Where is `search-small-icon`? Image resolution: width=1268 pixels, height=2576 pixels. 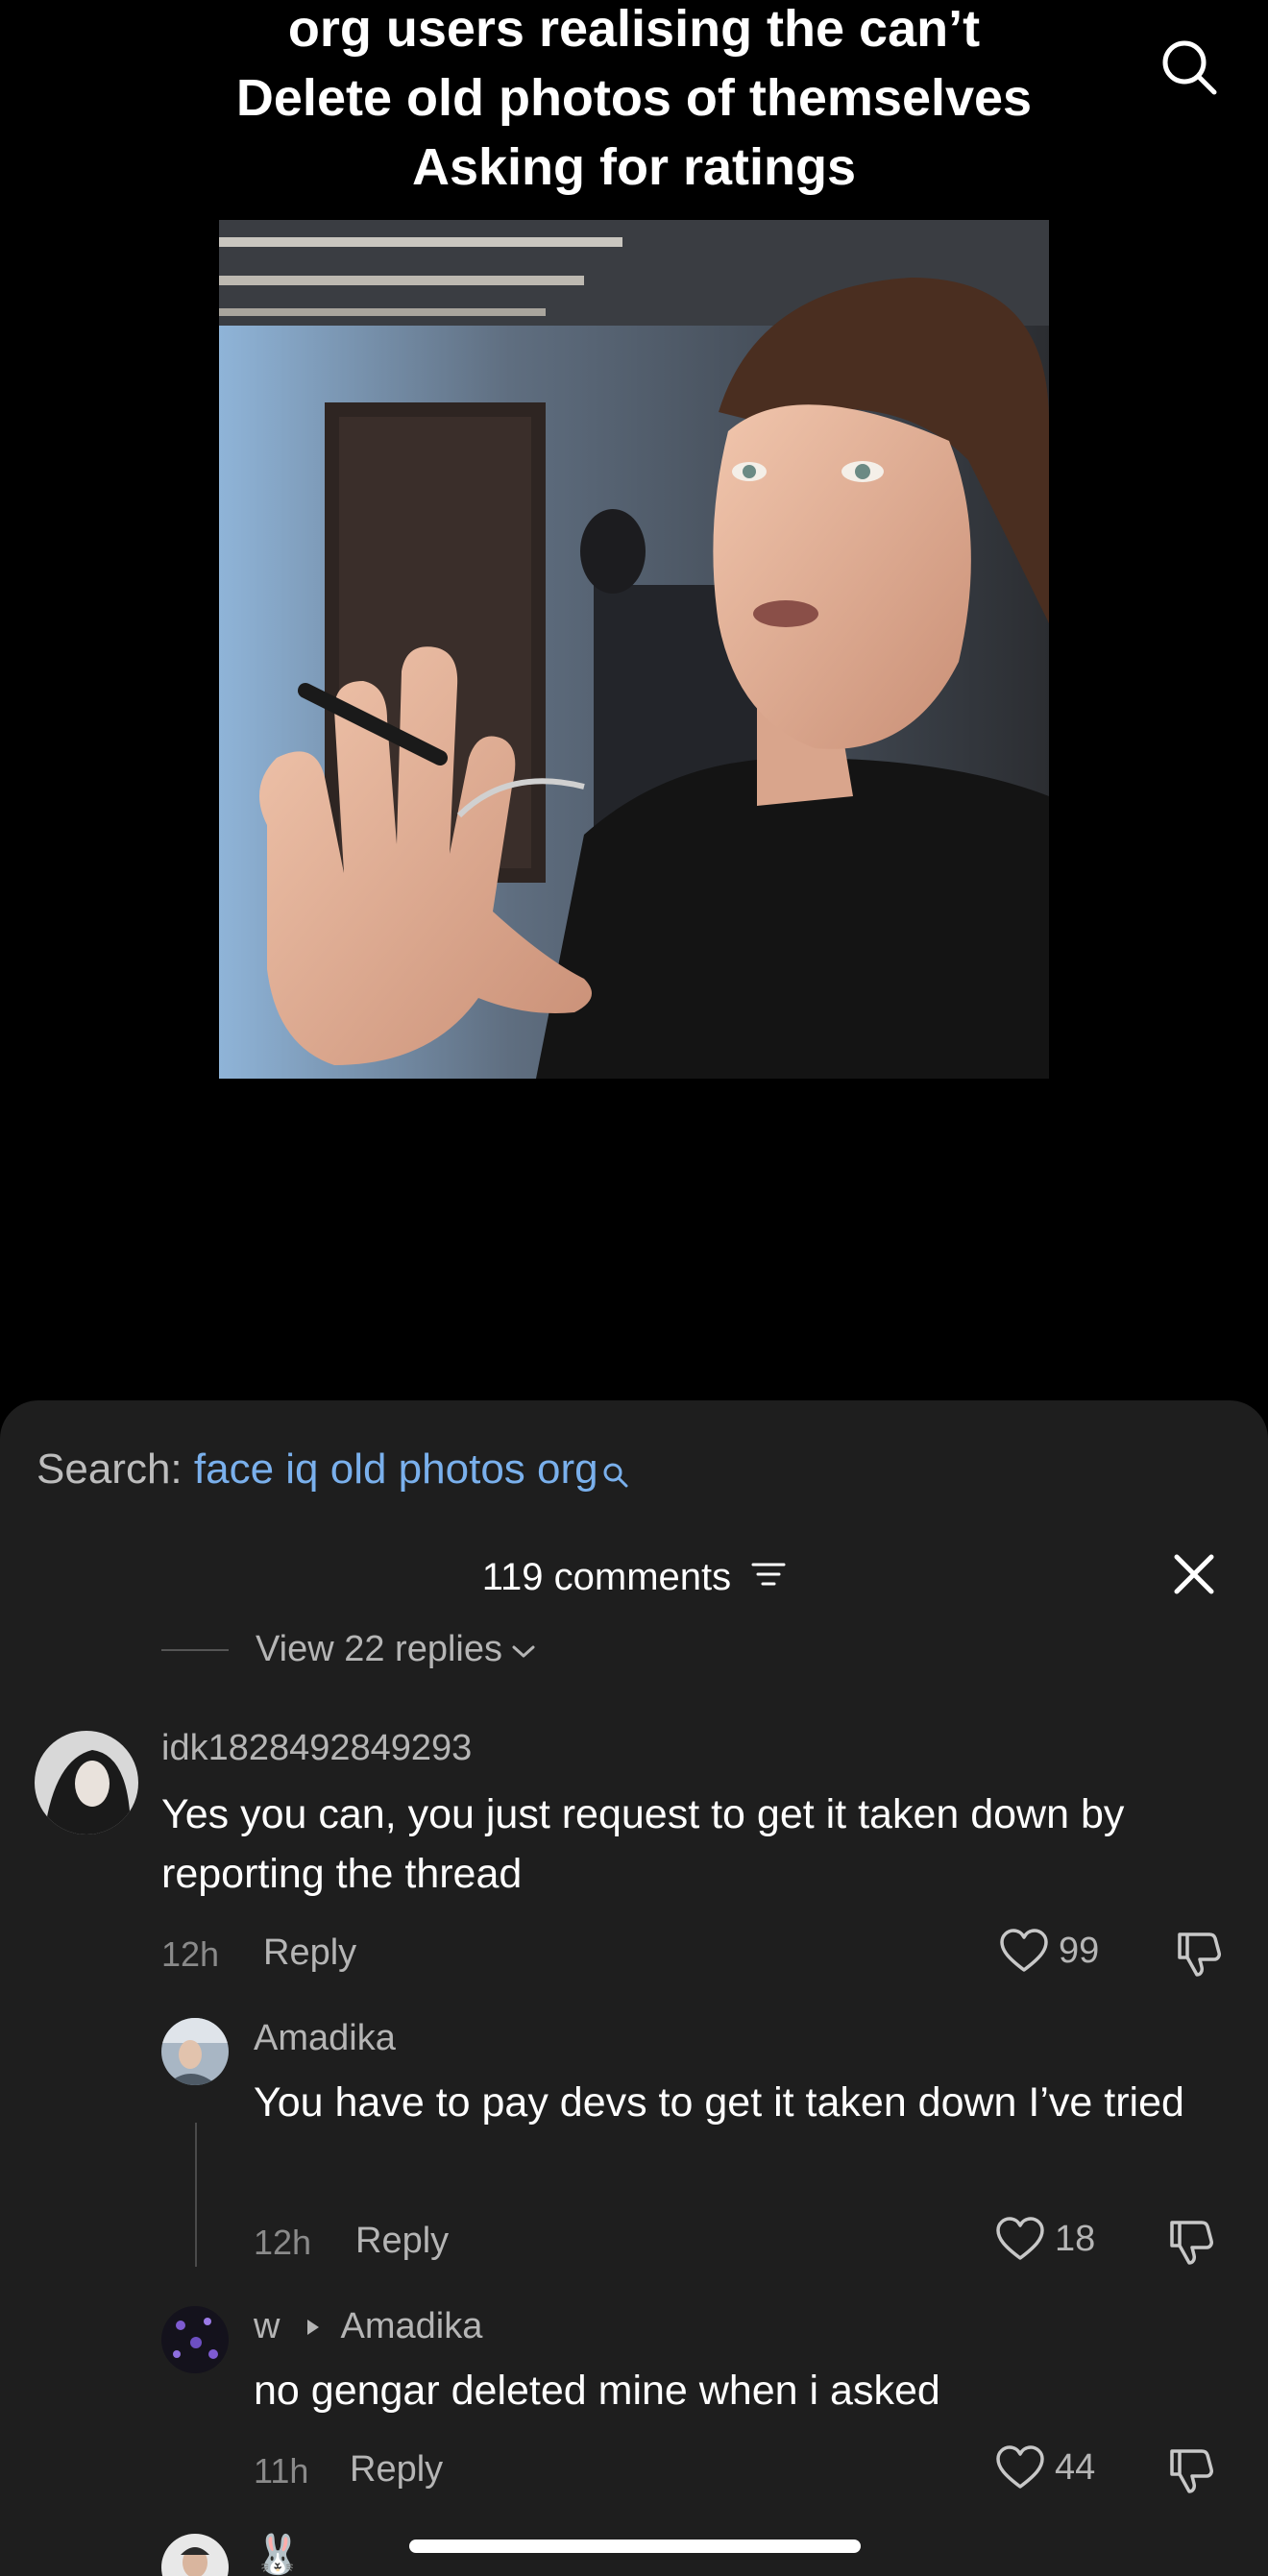
search-small-icon is located at coordinates (615, 1475).